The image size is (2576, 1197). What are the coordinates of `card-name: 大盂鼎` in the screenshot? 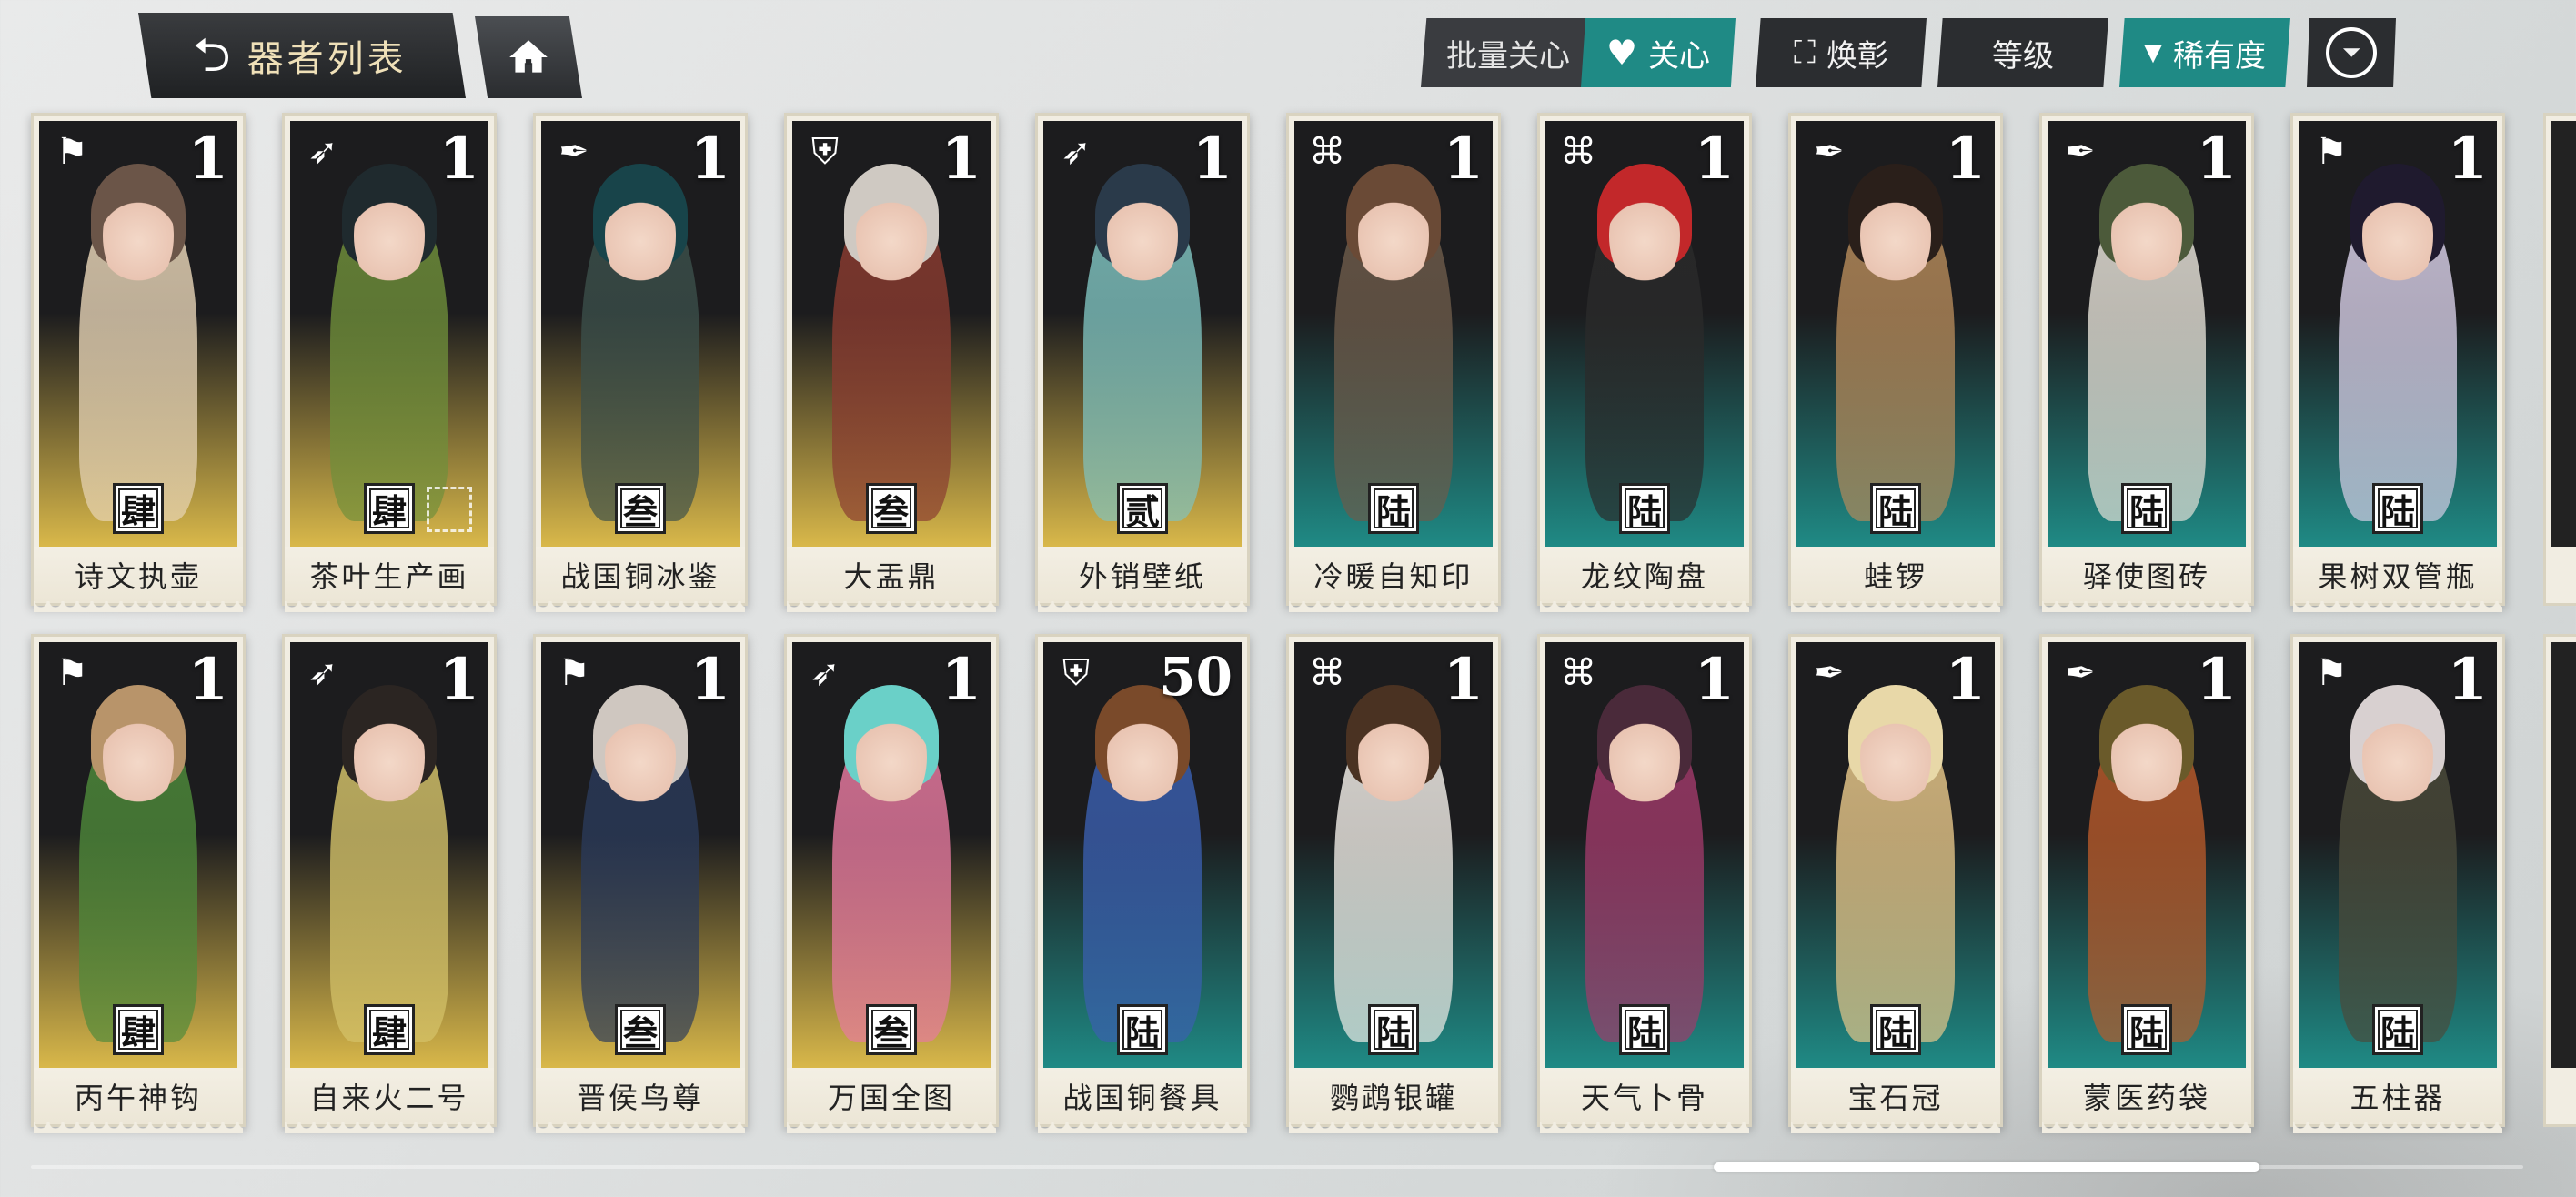 It's located at (891, 575).